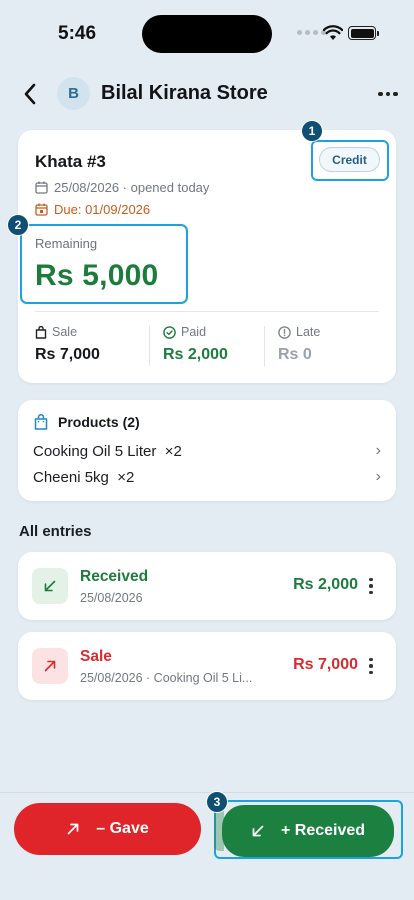  I want to click on product-item: Cooking Oil 5 Liter ×2 ›, so click(207, 451).